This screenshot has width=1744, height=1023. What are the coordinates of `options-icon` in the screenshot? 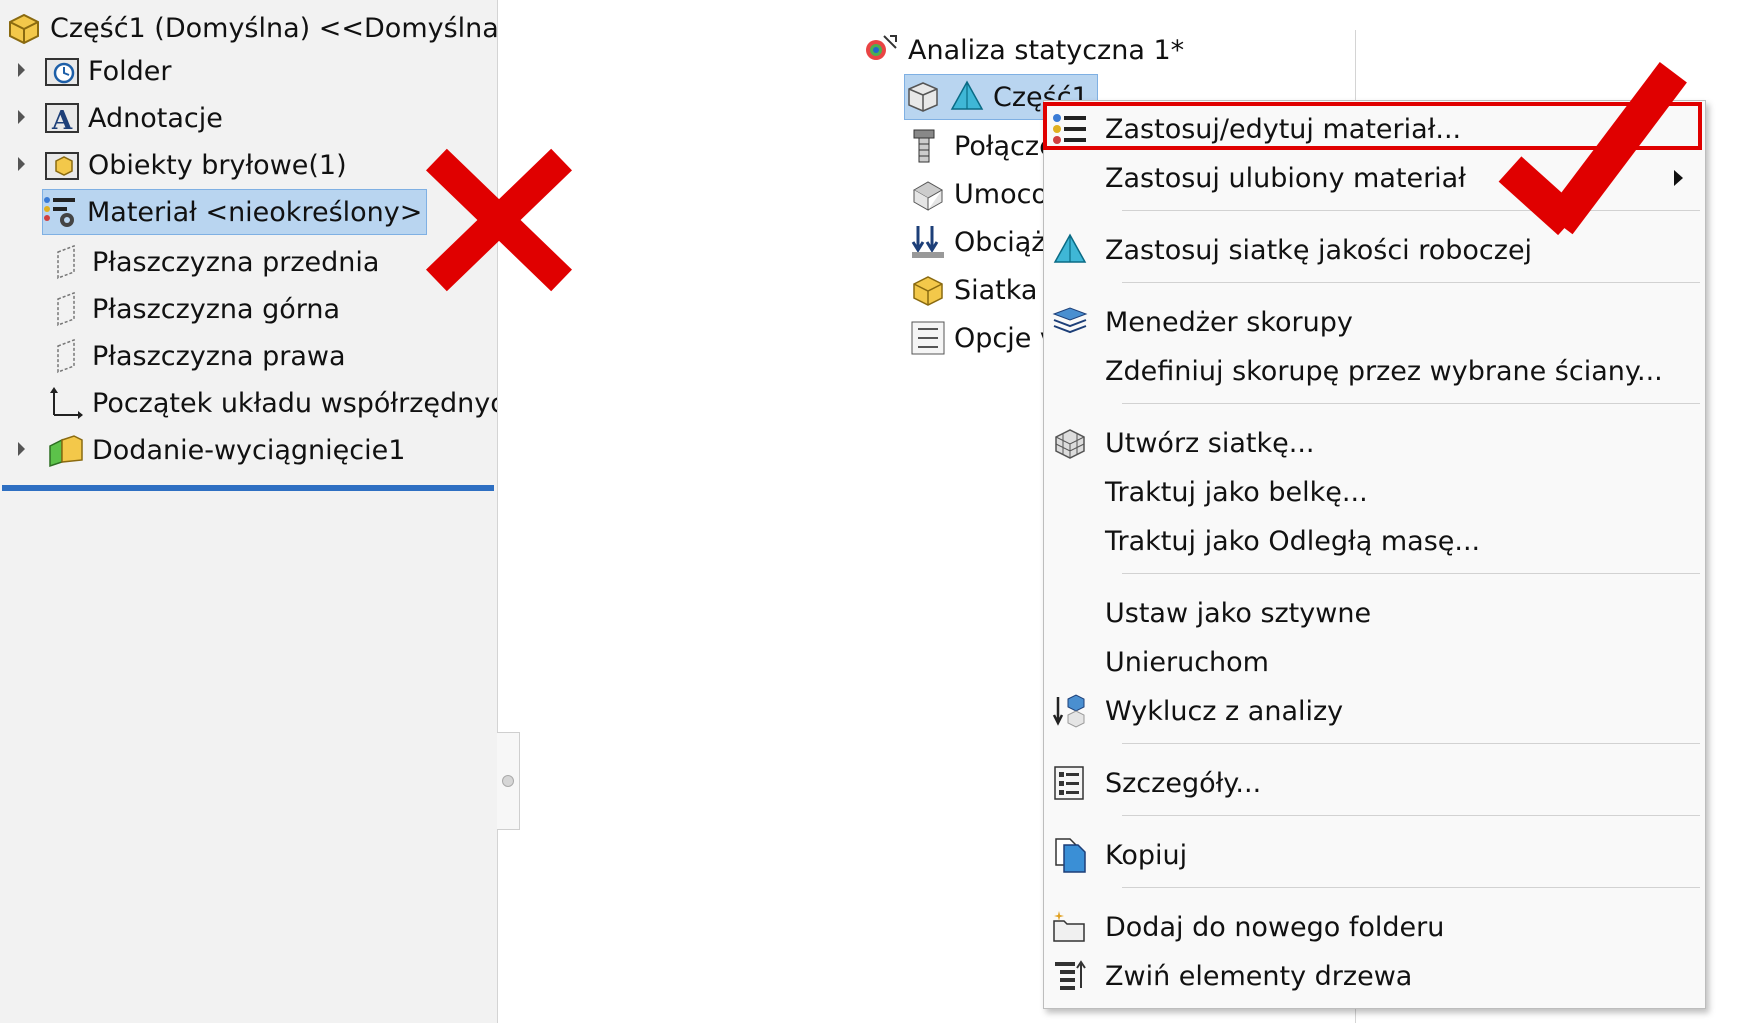 It's located at (928, 338).